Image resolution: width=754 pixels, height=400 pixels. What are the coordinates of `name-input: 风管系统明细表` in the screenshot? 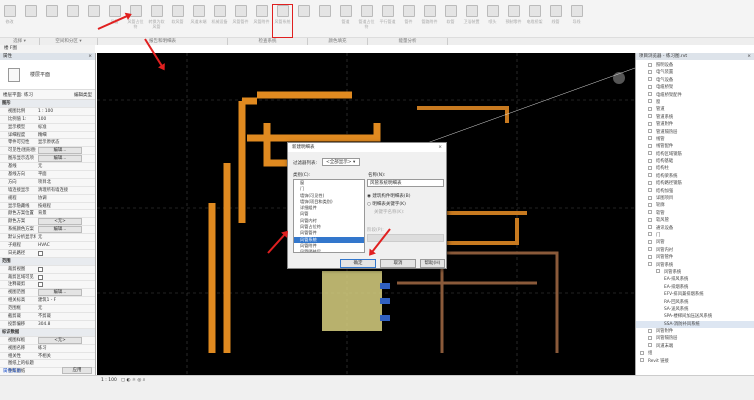 It's located at (405, 183).